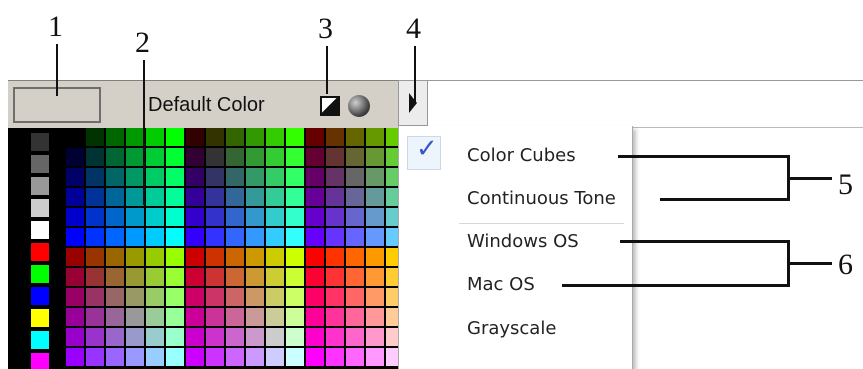 The height and width of the screenshot is (369, 863). I want to click on palette-menu-button, so click(413, 103).